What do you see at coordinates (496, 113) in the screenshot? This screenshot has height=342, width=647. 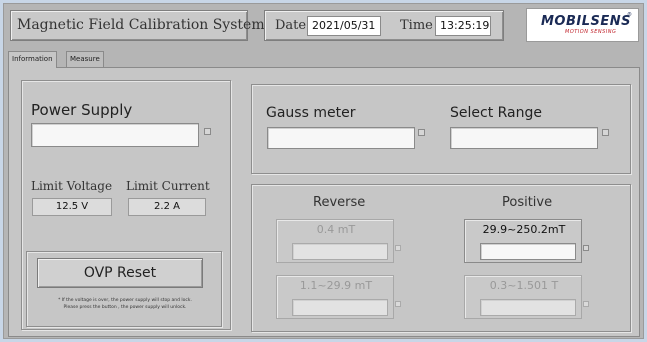 I see `select-range-label: Select Range` at bounding box center [496, 113].